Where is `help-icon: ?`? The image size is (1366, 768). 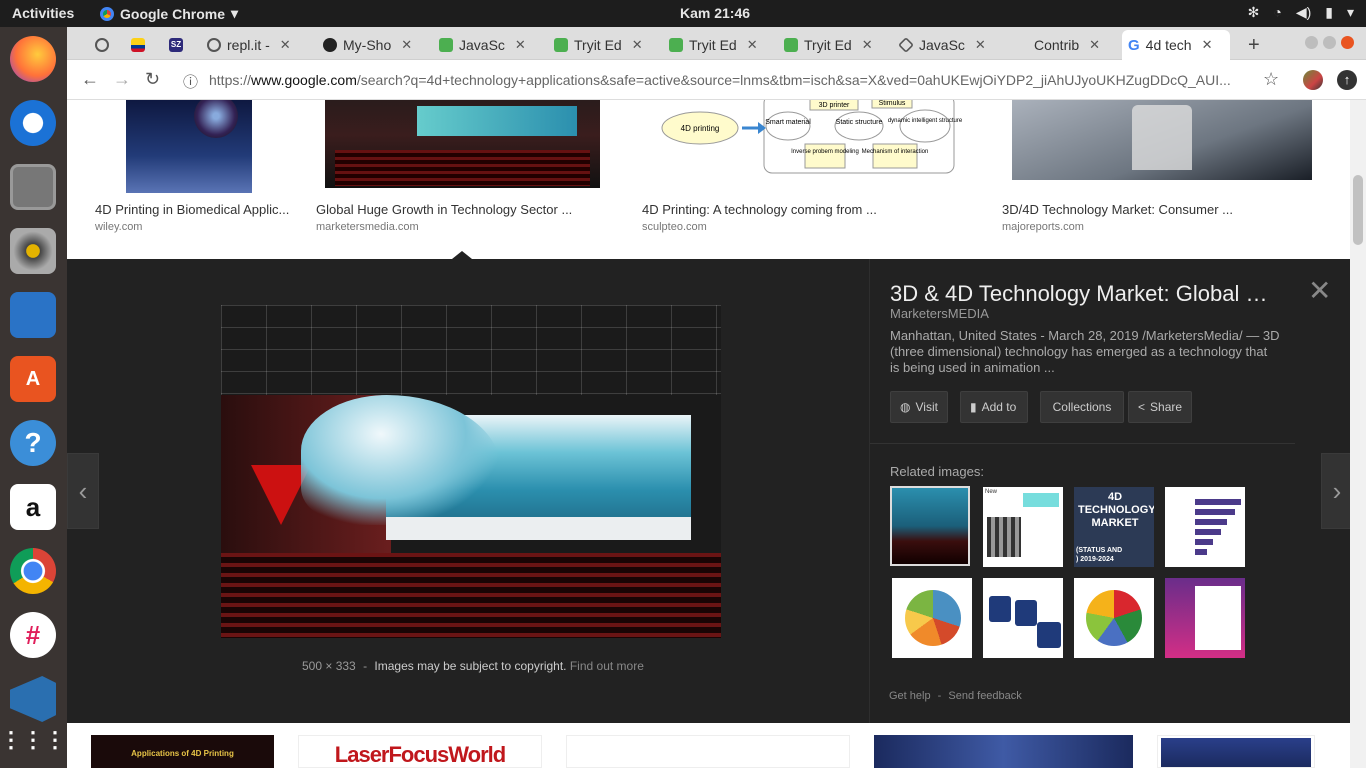
help-icon: ? is located at coordinates (33, 443).